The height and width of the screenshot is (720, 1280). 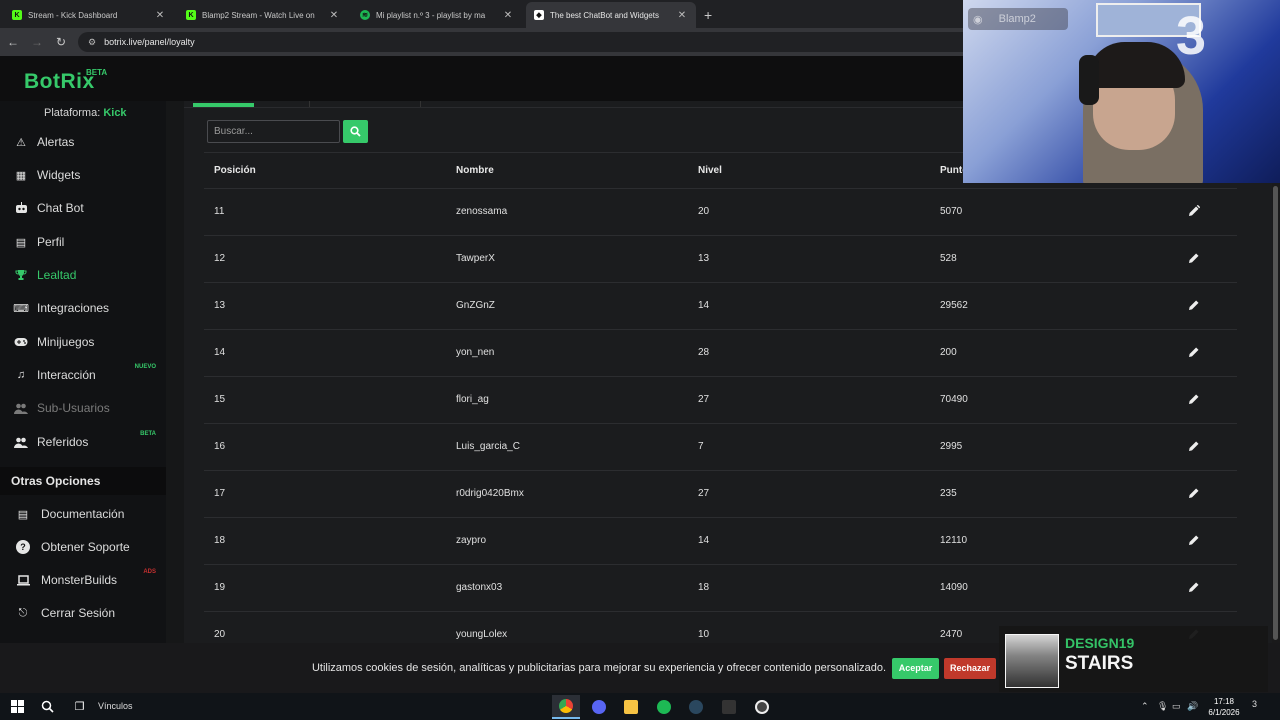 I want to click on notifications-icon: 3, so click(x=1254, y=704).